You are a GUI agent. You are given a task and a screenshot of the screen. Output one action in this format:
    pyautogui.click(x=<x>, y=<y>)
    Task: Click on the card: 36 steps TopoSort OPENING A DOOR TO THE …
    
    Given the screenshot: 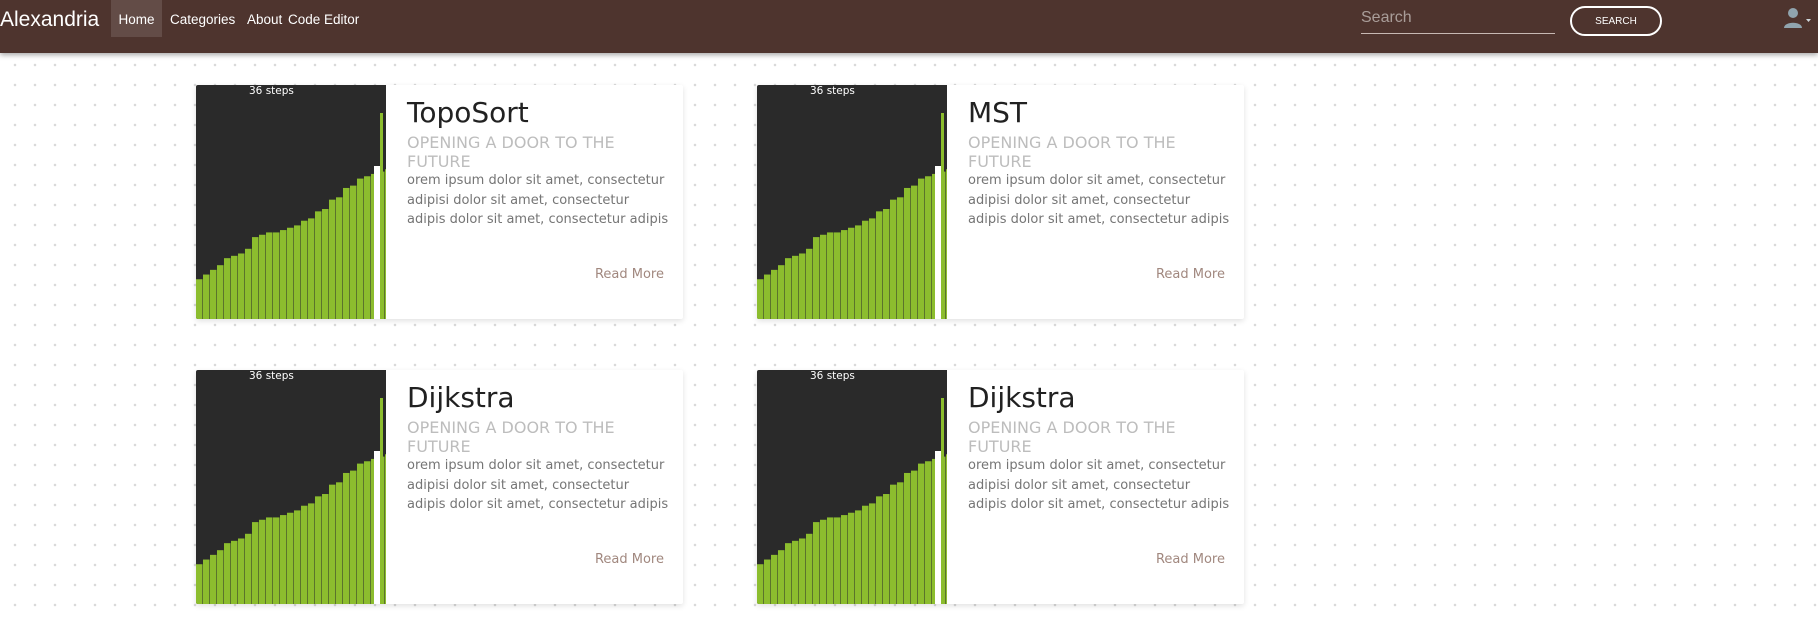 What is the action you would take?
    pyautogui.click(x=439, y=202)
    